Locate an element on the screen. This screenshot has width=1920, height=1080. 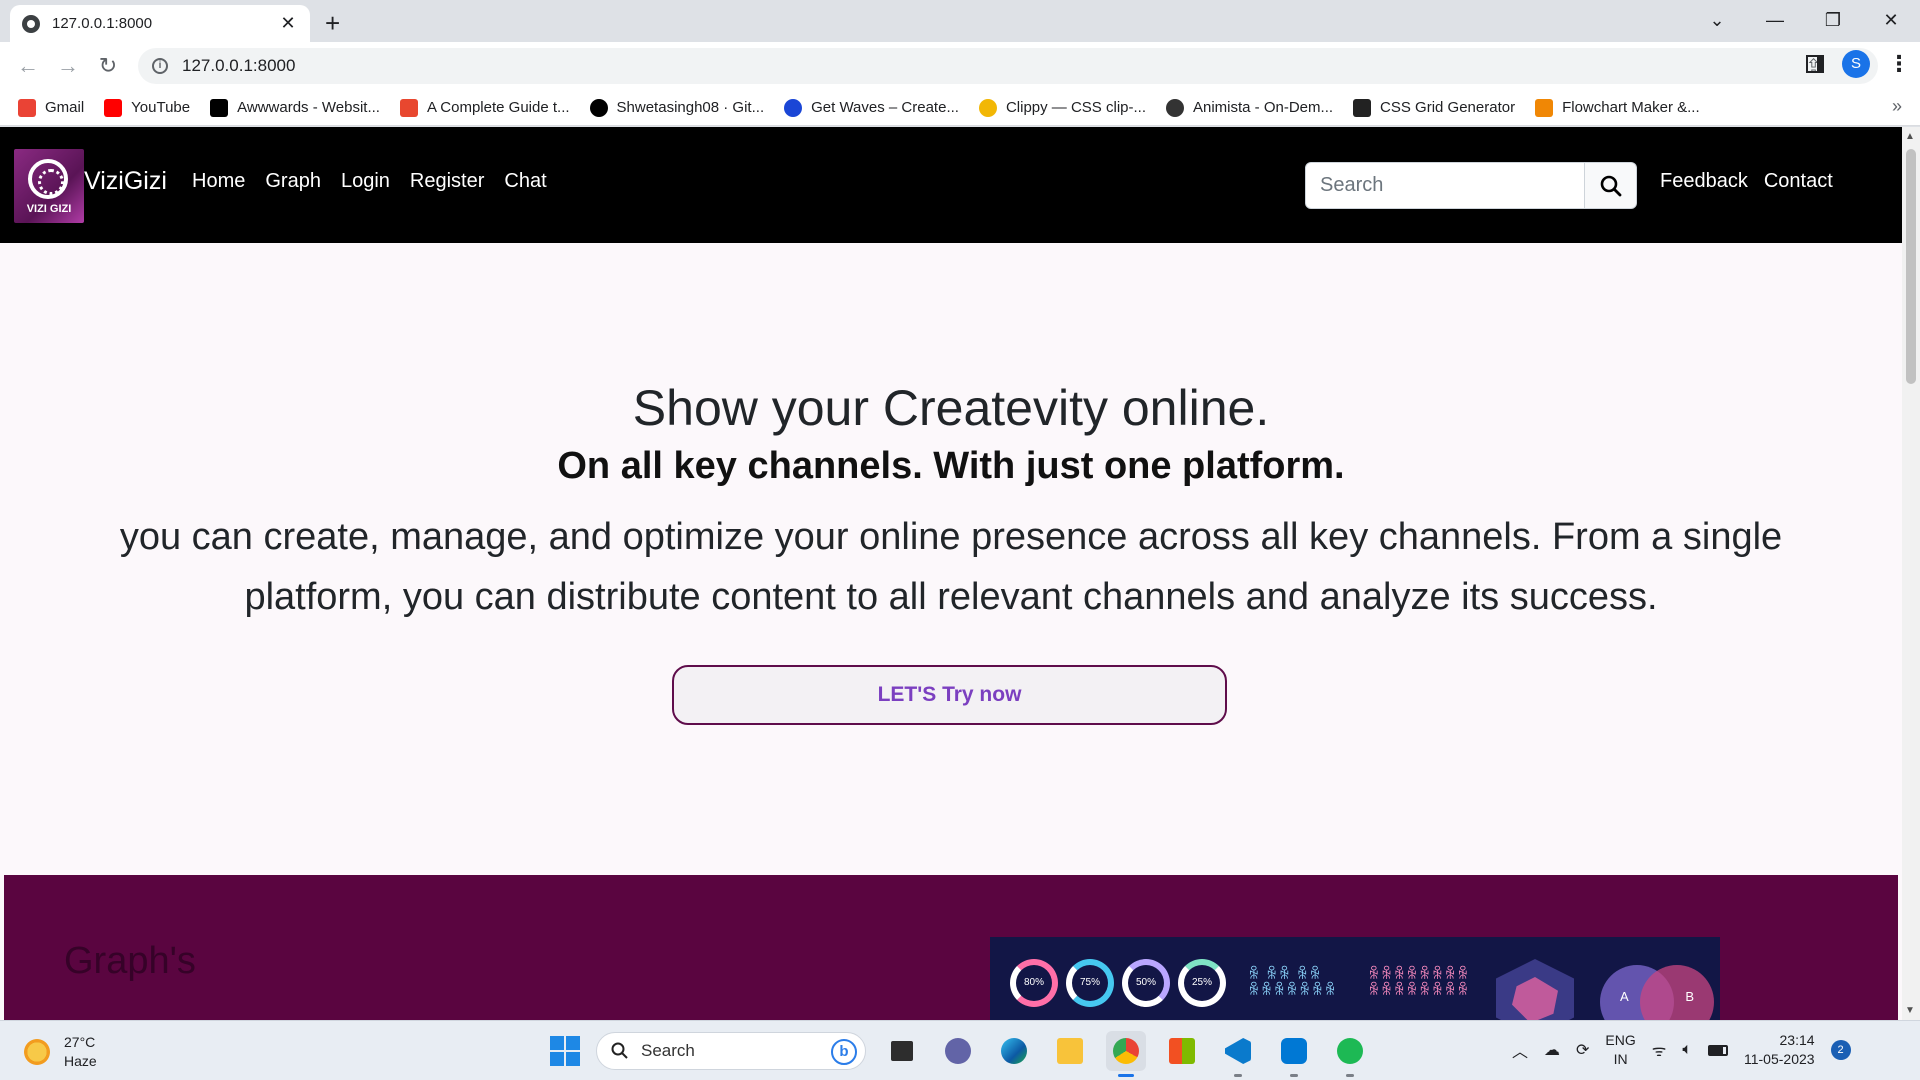
bookmark-item: YouTube is located at coordinates (147, 107).